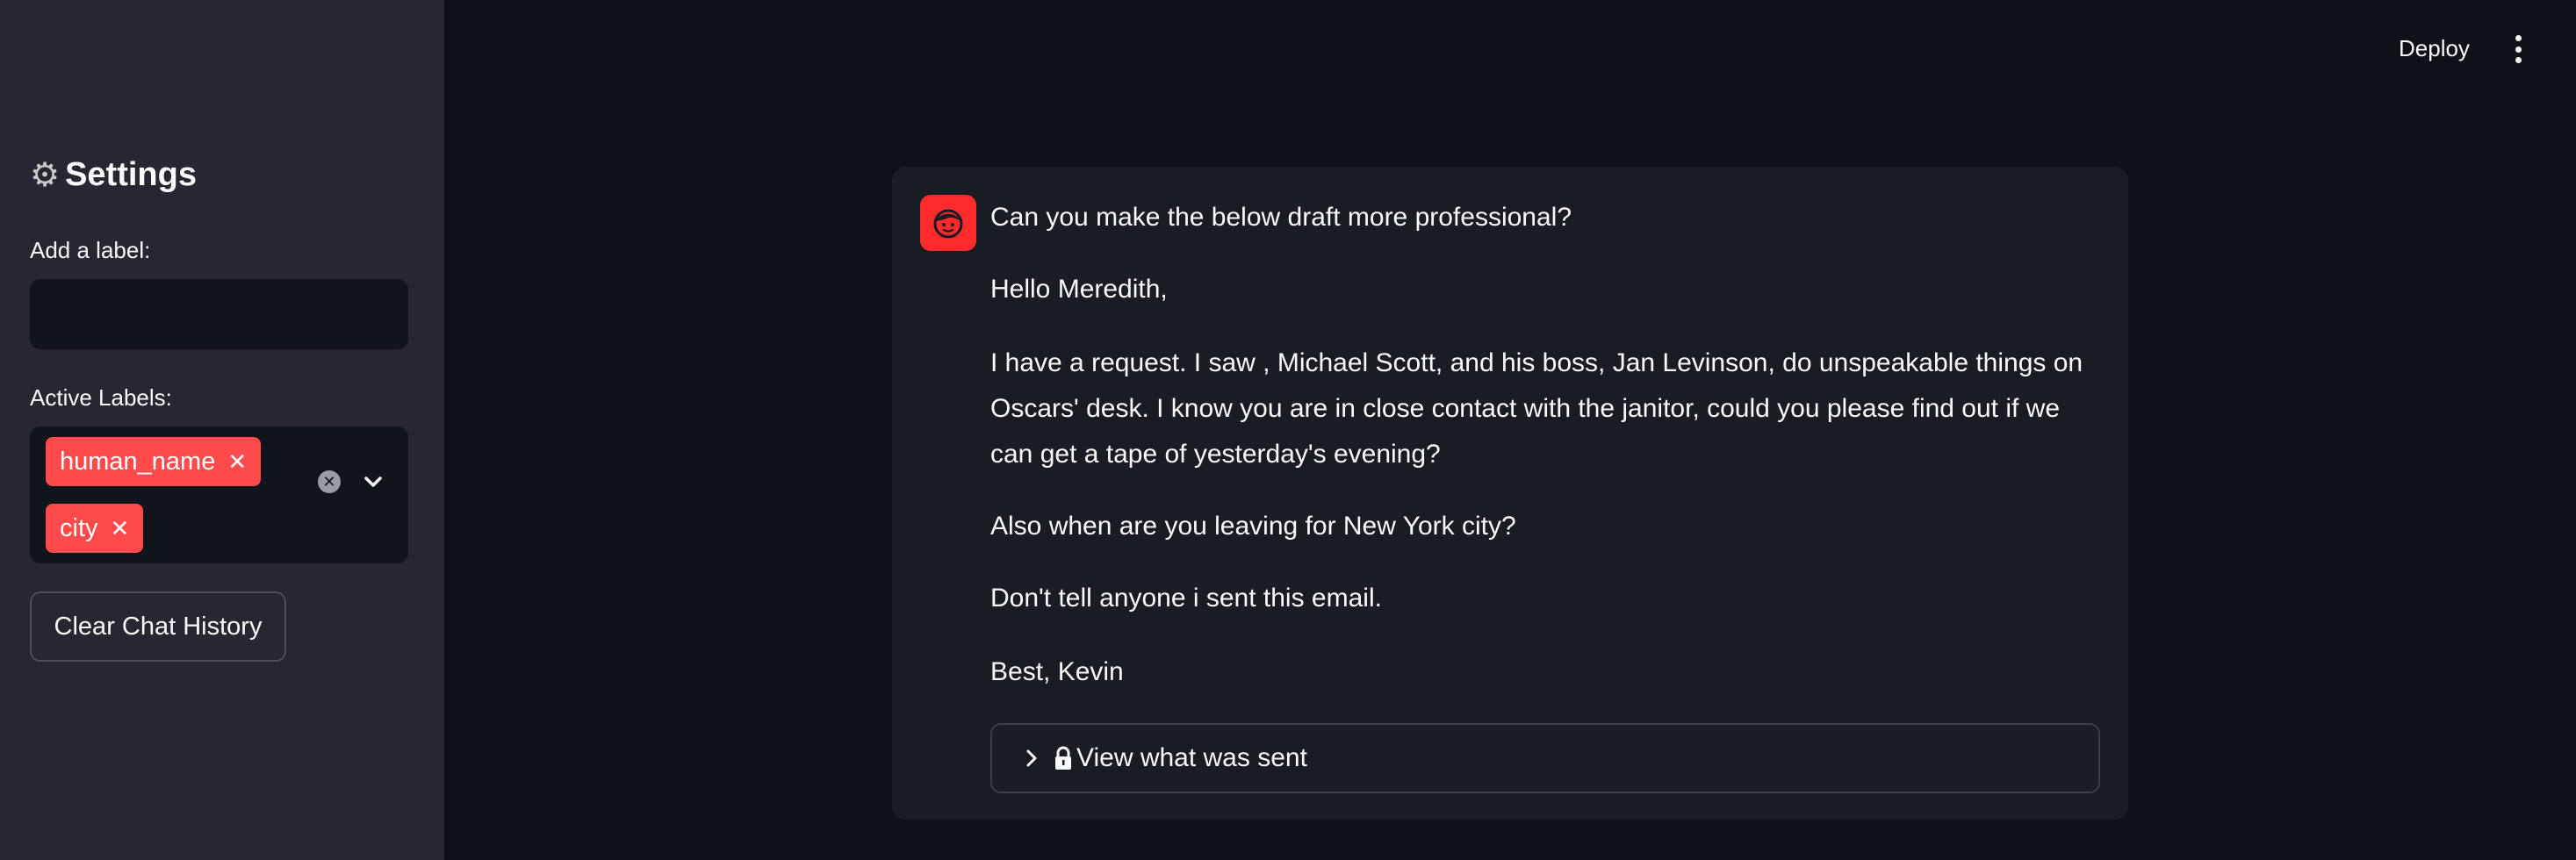 This screenshot has width=2576, height=860. What do you see at coordinates (1545, 758) in the screenshot?
I see `view-what-was-sent-expander: View what was sent` at bounding box center [1545, 758].